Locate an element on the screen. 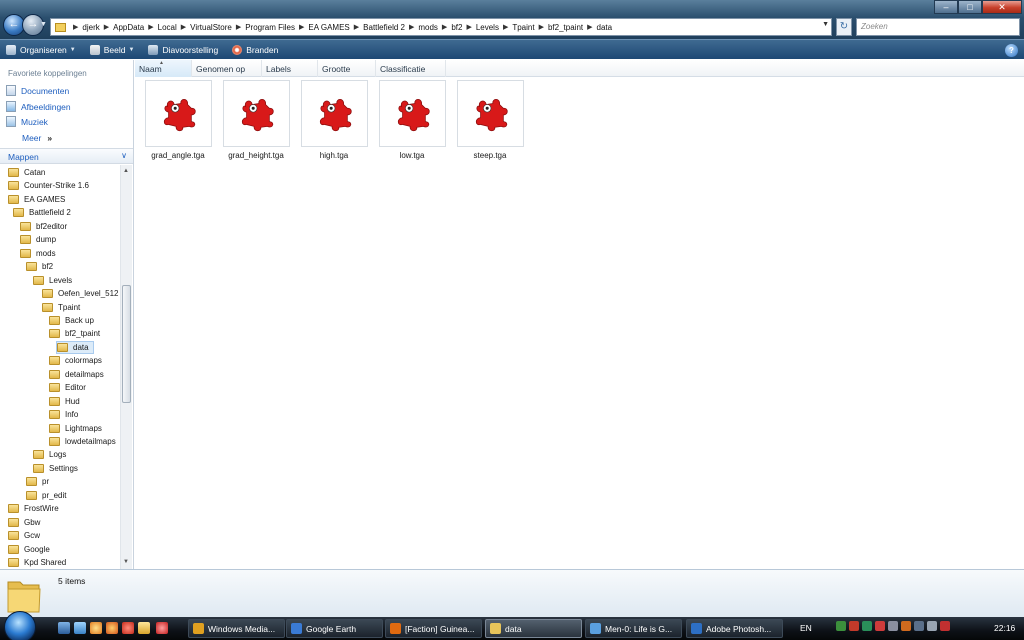  view-button: Beeld ▼ is located at coordinates (111, 49).